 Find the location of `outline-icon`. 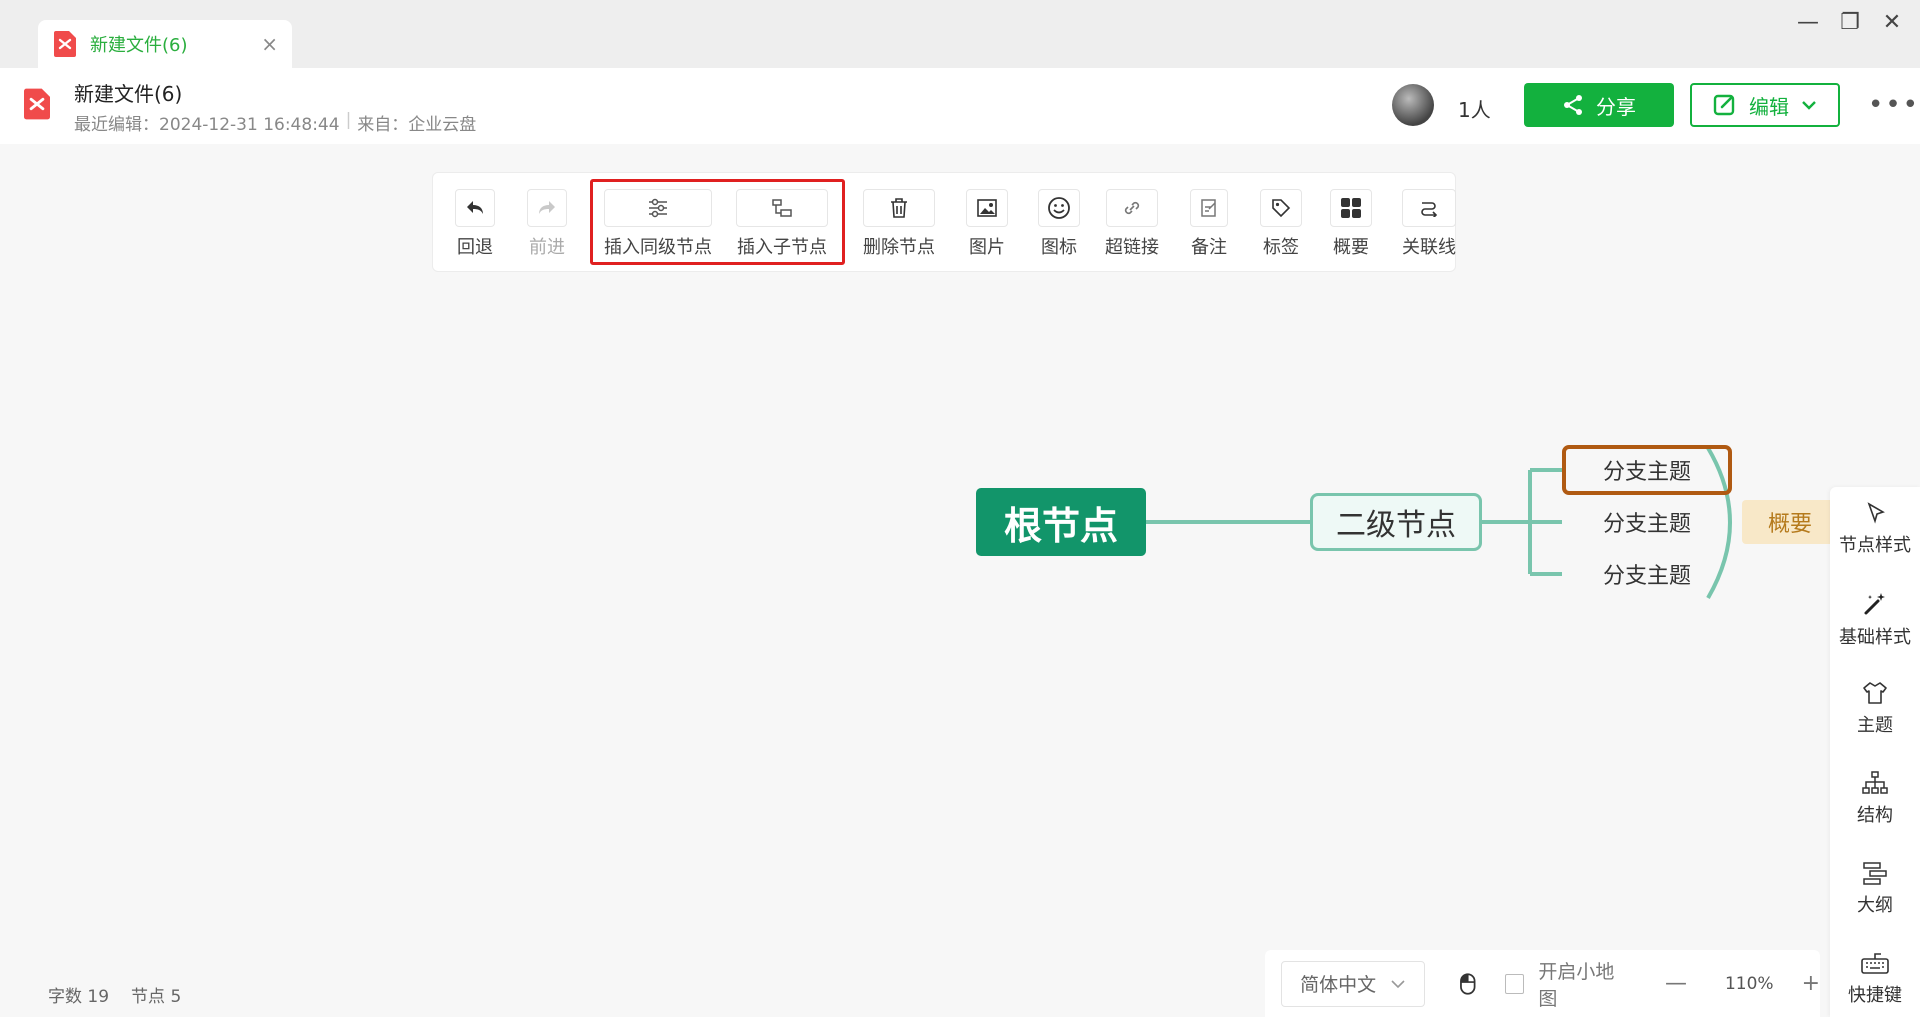

outline-icon is located at coordinates (1875, 873).